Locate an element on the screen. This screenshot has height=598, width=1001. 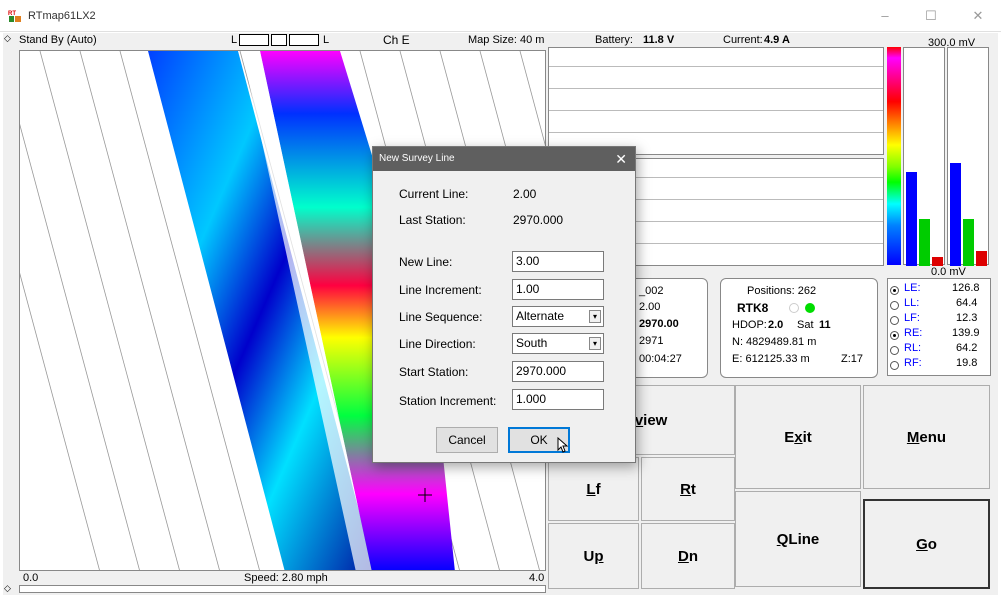
current-line-value: 2.00 is located at coordinates (525, 194).